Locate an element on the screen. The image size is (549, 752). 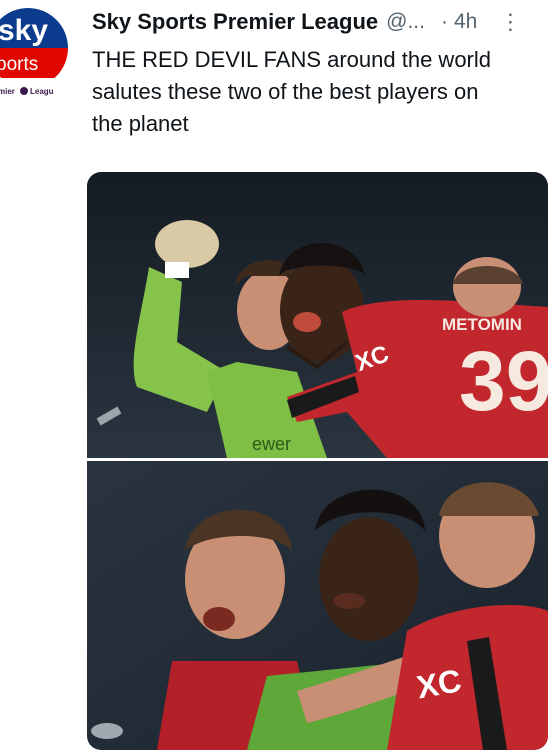
timestamp: 4h is located at coordinates (465, 22).